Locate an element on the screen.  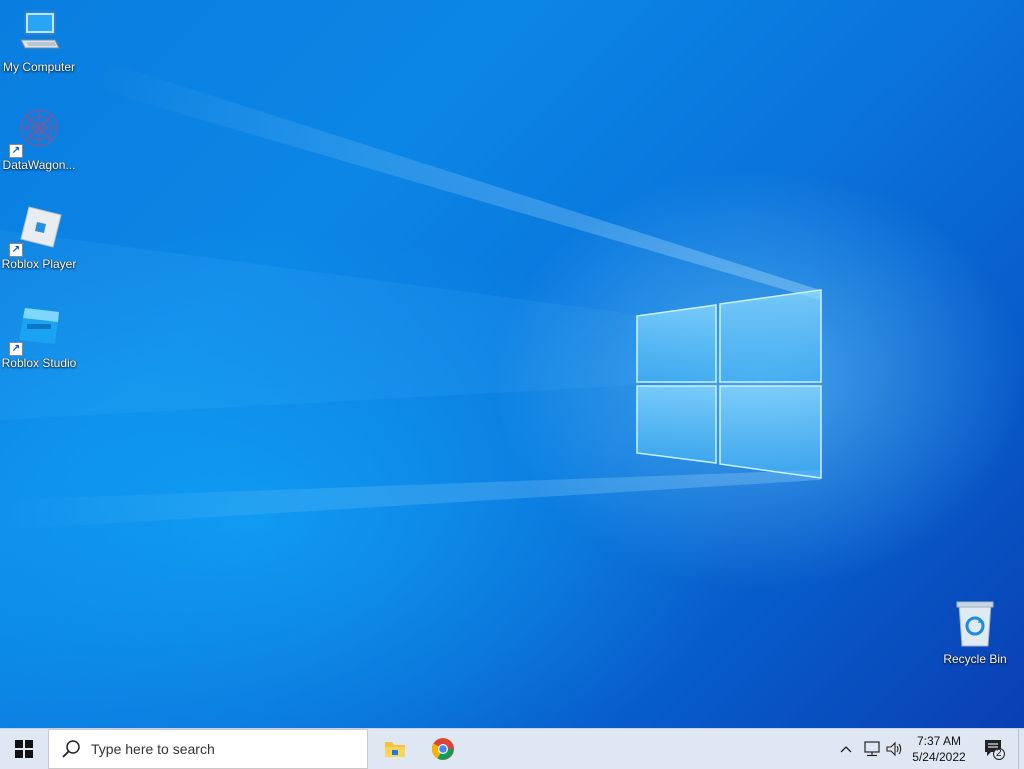
taskbar-file-explorer is located at coordinates (395, 749).